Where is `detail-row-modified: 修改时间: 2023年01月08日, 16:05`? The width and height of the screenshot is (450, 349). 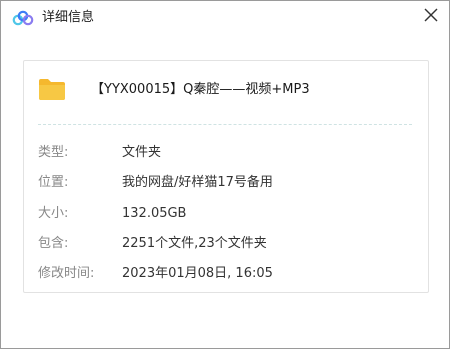
detail-row-modified: 修改时间: 2023年01月08日, 16:05 is located at coordinates (228, 274).